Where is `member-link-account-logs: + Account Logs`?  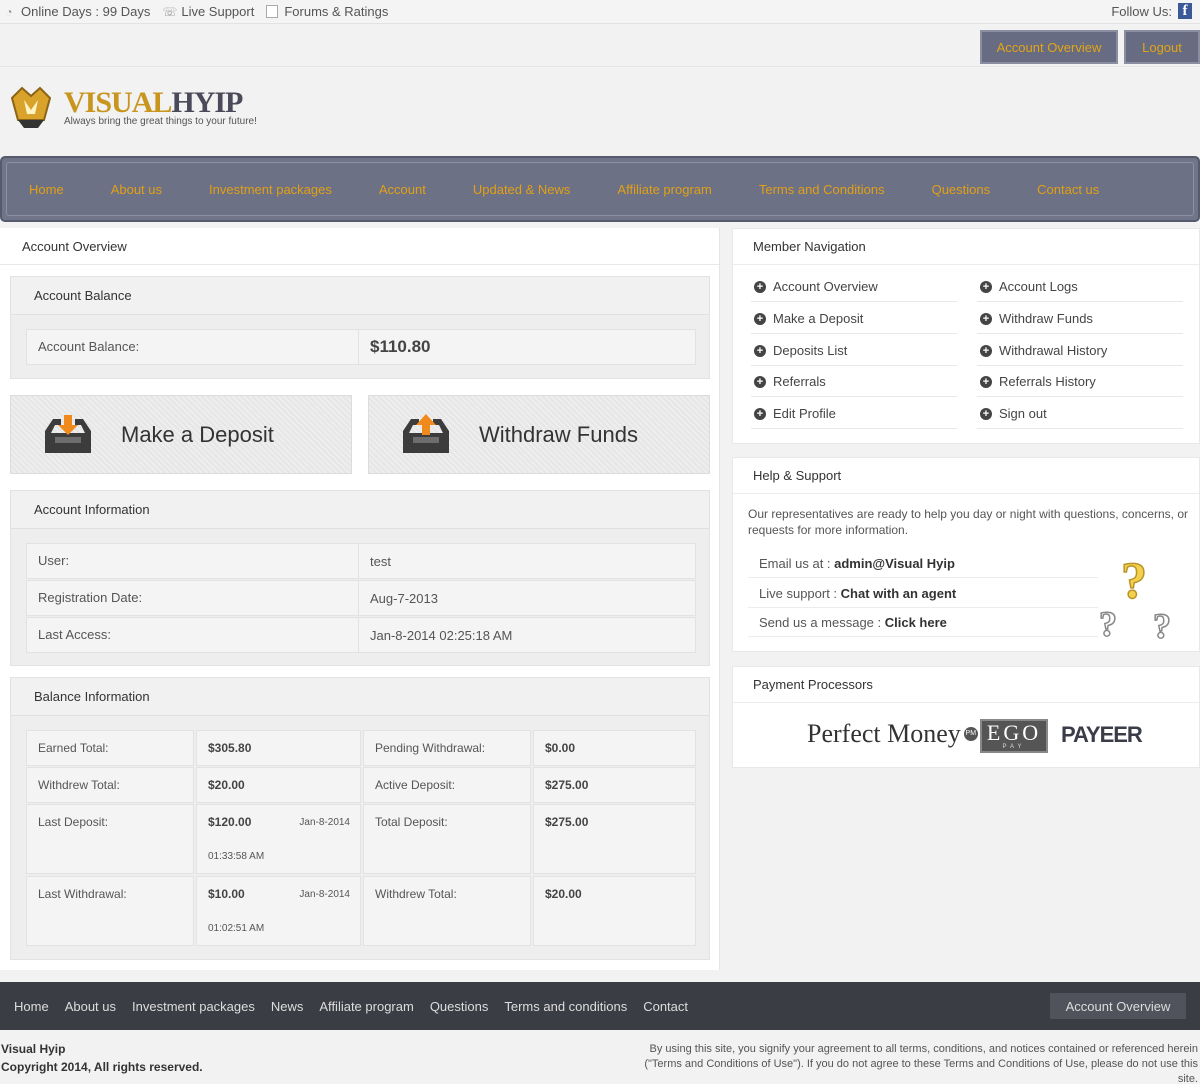 member-link-account-logs: + Account Logs is located at coordinates (1080, 287).